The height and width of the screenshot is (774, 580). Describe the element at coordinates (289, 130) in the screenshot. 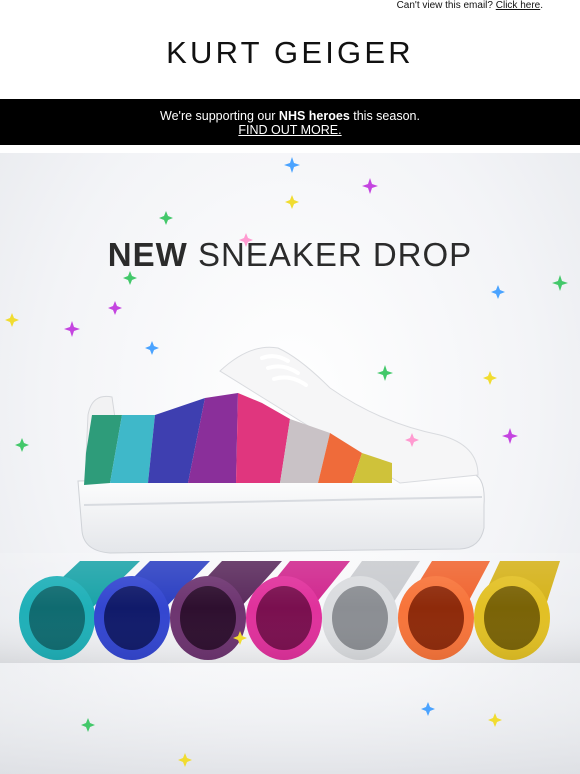

I see `find-out-more-link: FIND OUT MORE.` at that location.